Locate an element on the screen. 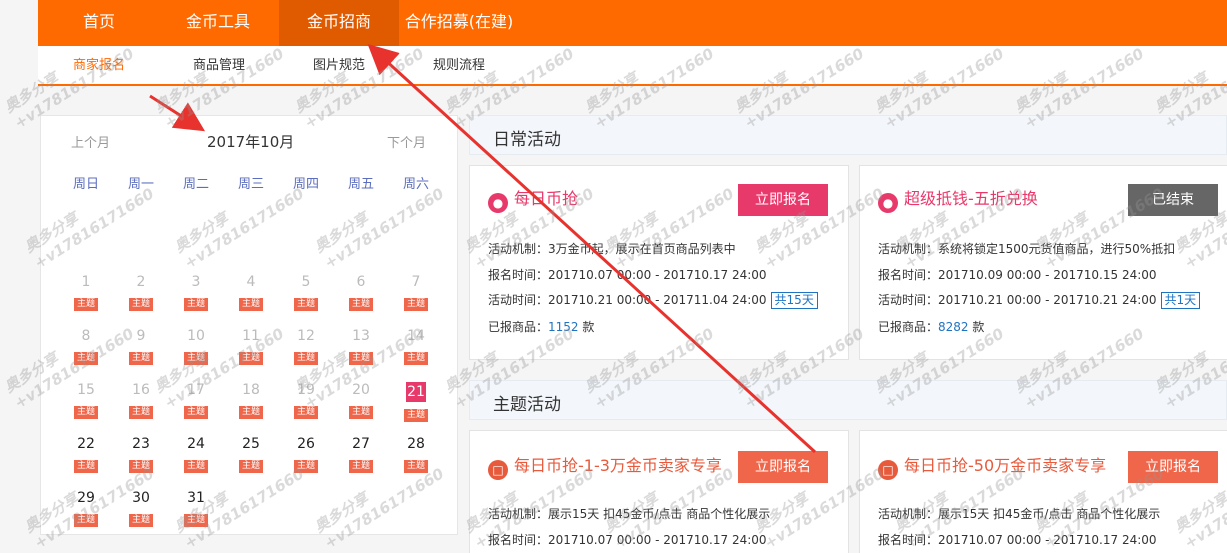  calendar-day: 31 主题 is located at coordinates (196, 508).